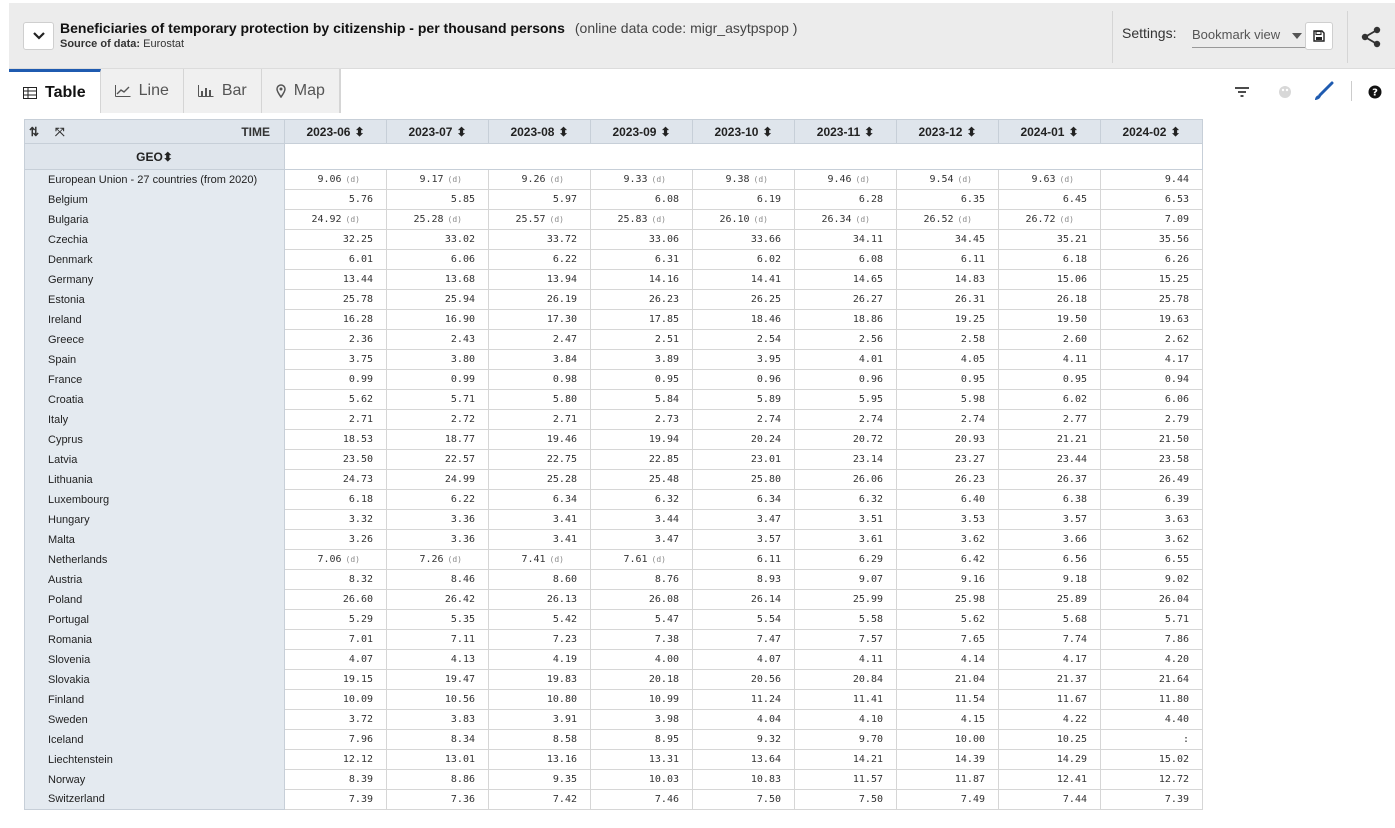 The image size is (1395, 828). I want to click on table-cell: 4.17, so click(1151, 359).